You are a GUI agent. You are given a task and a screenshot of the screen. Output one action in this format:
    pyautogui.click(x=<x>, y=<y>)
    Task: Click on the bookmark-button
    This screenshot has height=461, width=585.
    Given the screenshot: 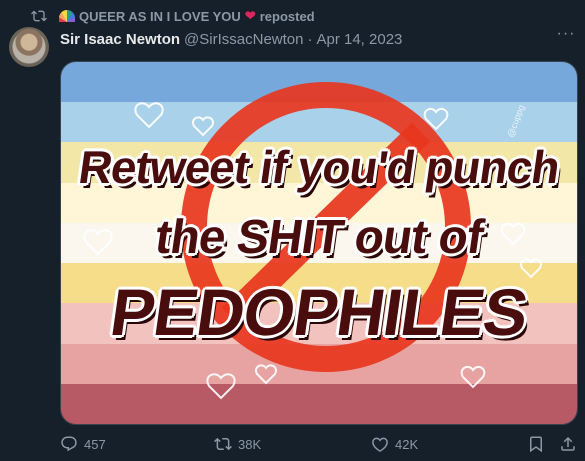 What is the action you would take?
    pyautogui.click(x=539, y=444)
    